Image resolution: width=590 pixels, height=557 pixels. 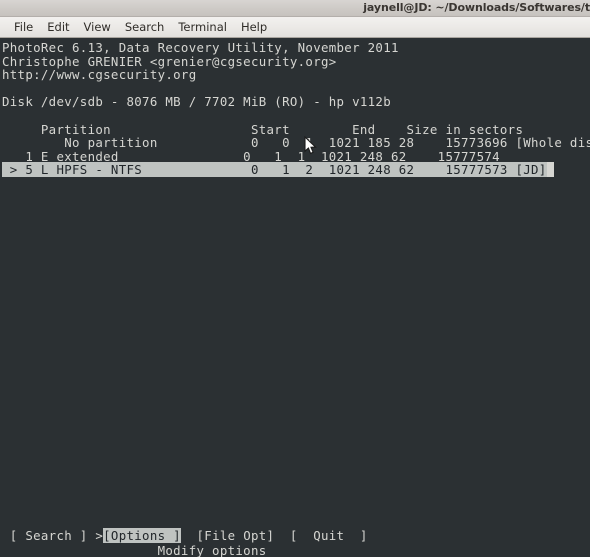 What do you see at coordinates (48, 535) in the screenshot?
I see `search-button: [ Search ]` at bounding box center [48, 535].